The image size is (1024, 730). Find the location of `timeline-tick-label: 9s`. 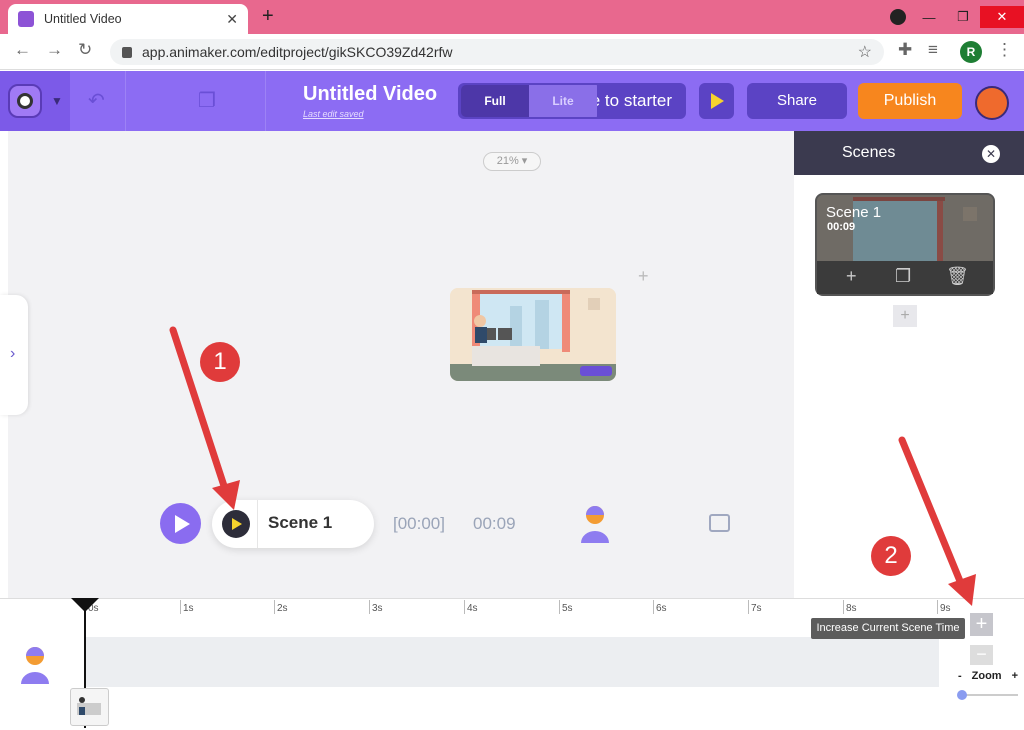

timeline-tick-label: 9s is located at coordinates (945, 608).